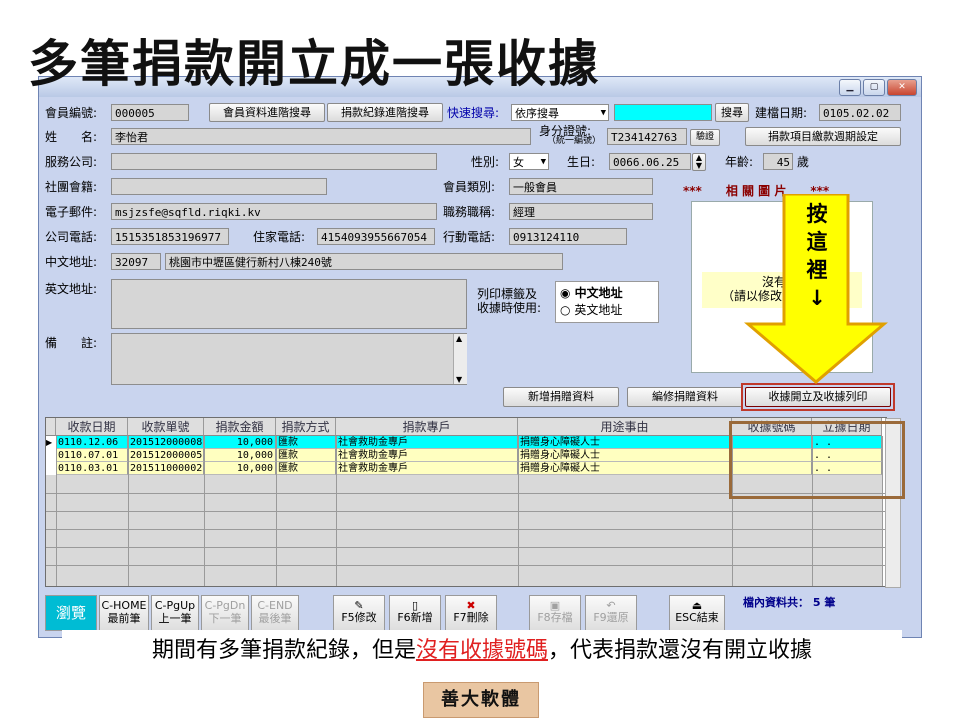  I want to click on prev-record-button: C-PgUp 上一筆, so click(175, 613).